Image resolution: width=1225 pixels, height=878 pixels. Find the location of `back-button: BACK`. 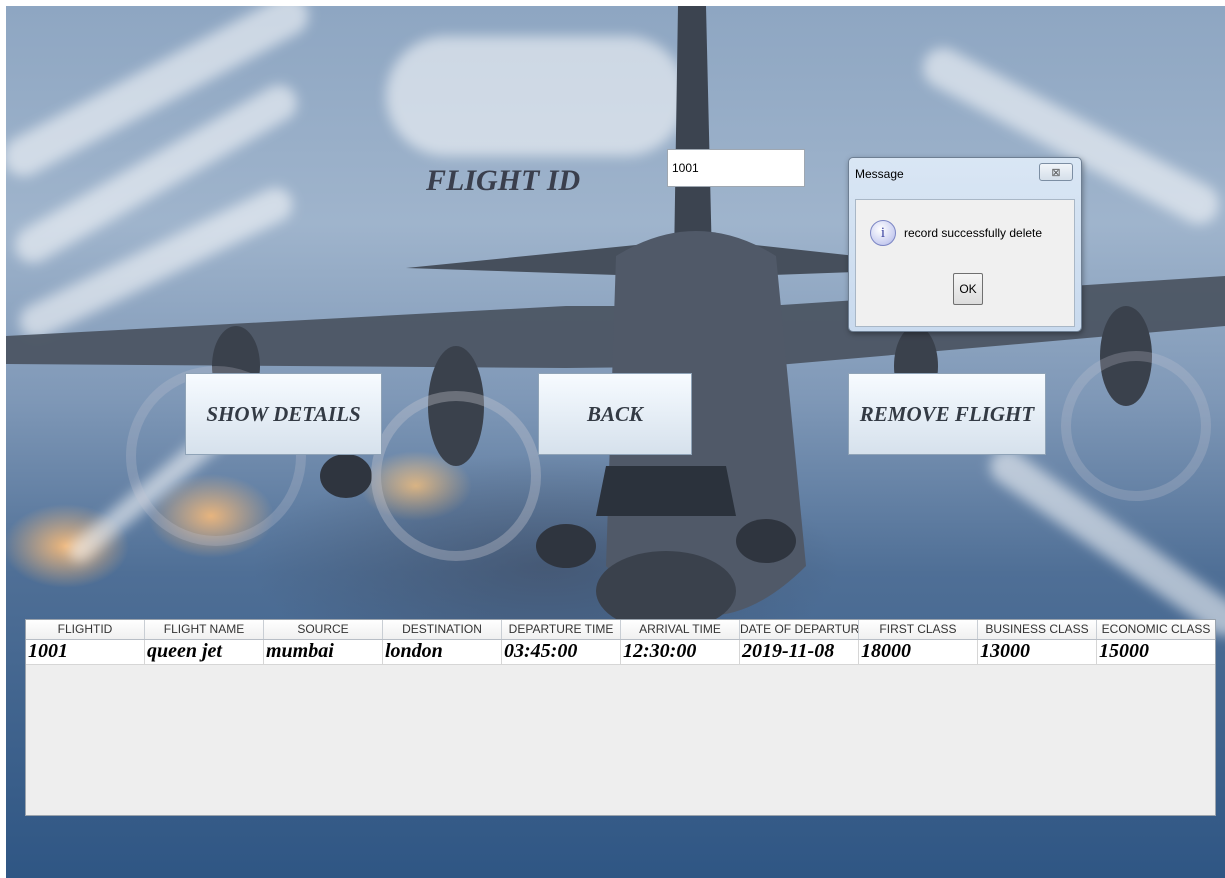

back-button: BACK is located at coordinates (615, 414).